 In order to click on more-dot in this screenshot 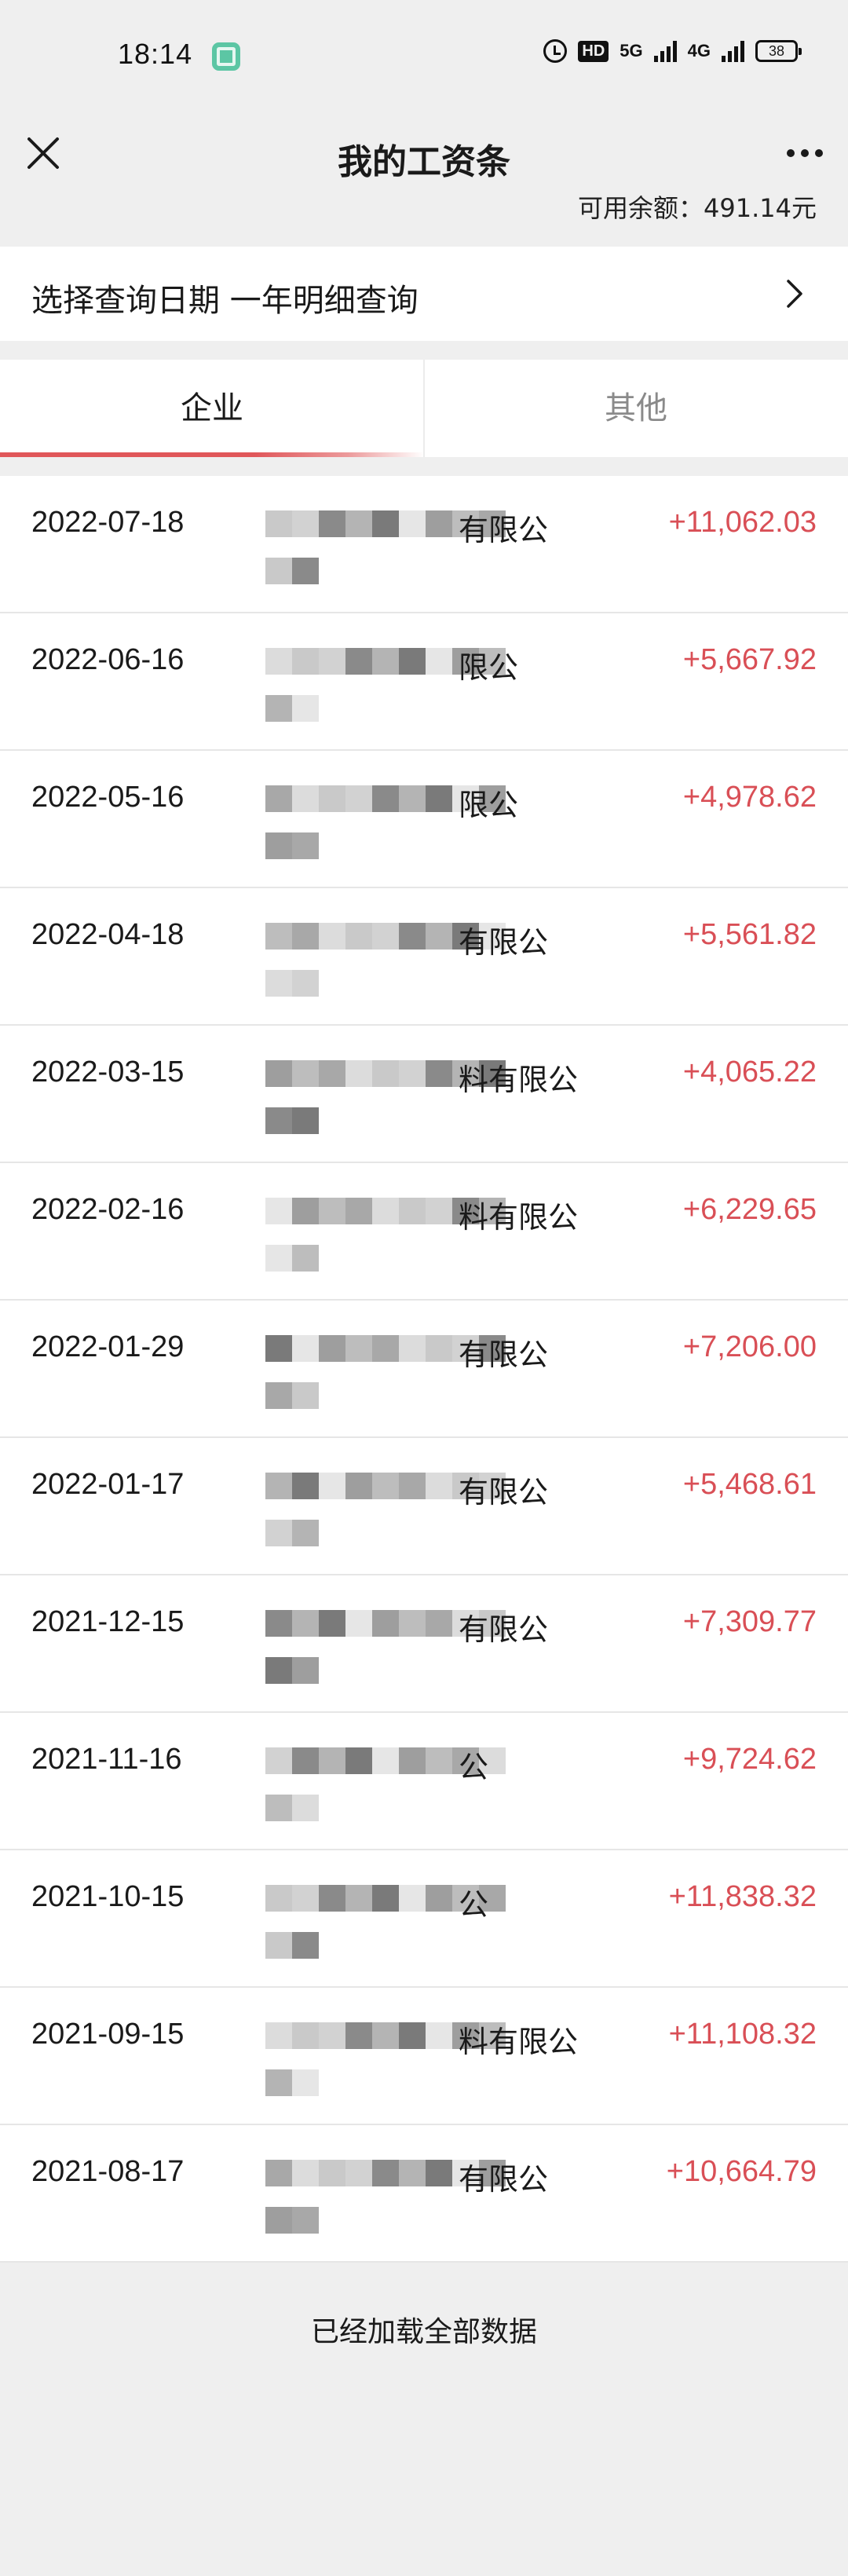, I will do `click(819, 153)`.